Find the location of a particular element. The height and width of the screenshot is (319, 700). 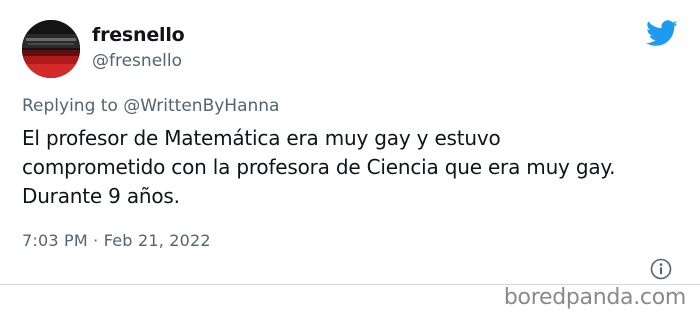

tweet-timestamp: 7:03 PM · Feb 21, 2022 is located at coordinates (116, 240).